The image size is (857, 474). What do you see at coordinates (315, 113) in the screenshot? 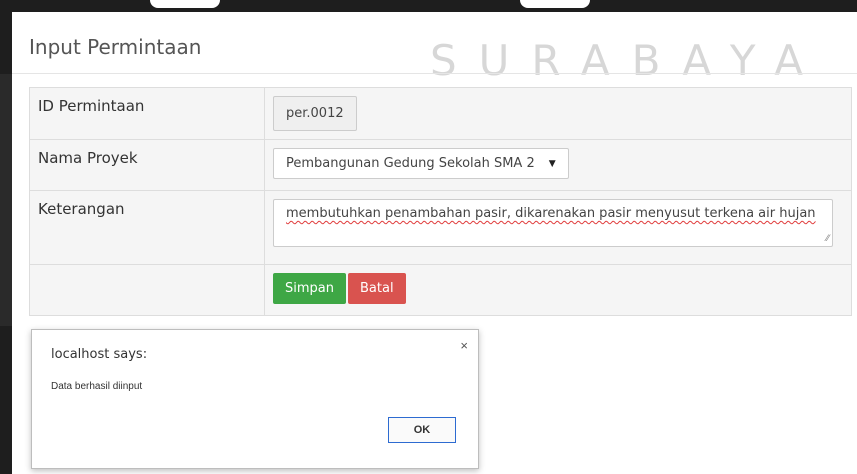
I see `id-field: per.0012` at bounding box center [315, 113].